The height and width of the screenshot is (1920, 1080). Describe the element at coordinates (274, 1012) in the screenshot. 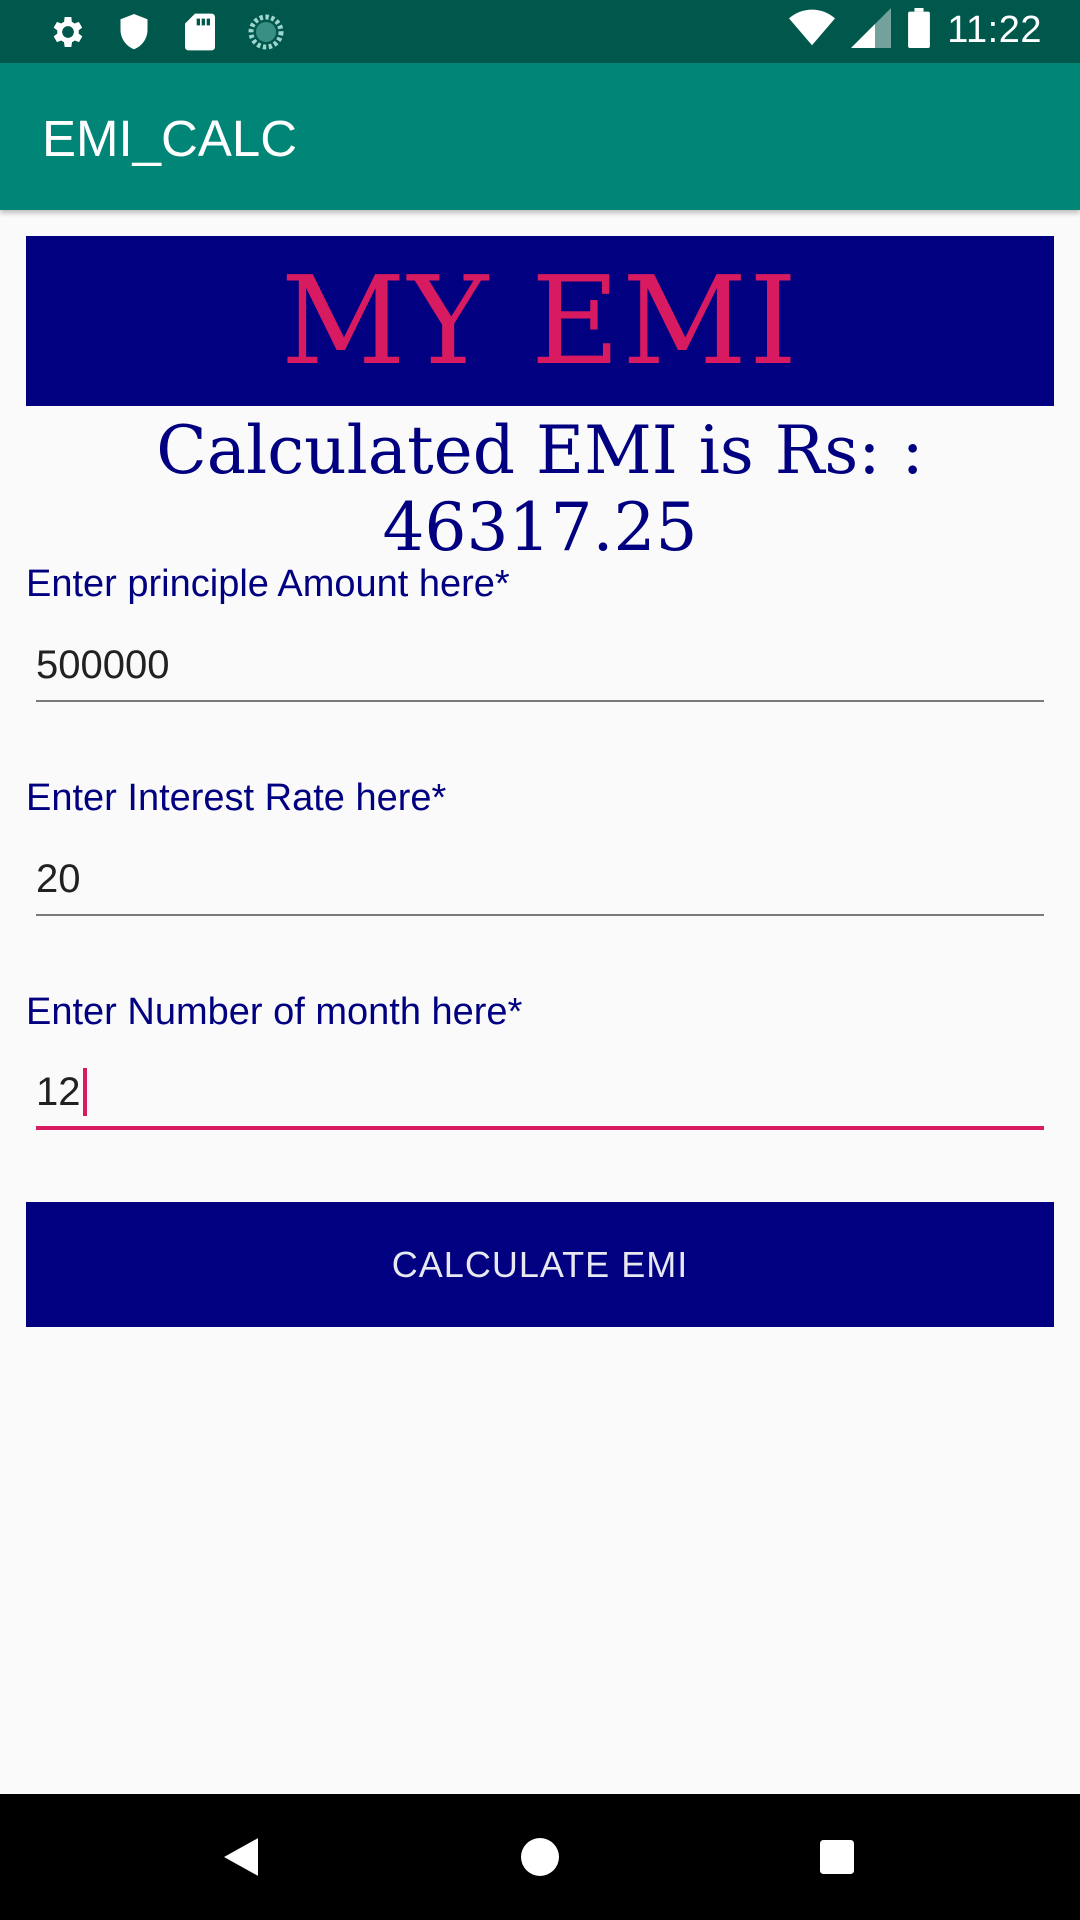

I see `months-label: Enter Number of month here*` at that location.